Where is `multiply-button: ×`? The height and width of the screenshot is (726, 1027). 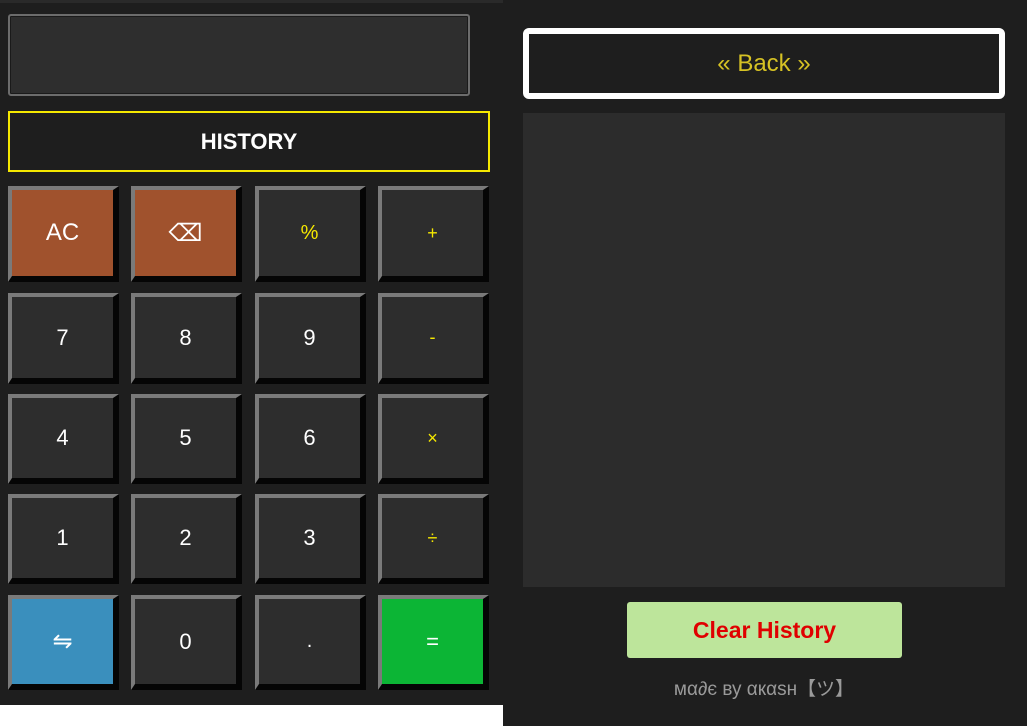
multiply-button: × is located at coordinates (433, 439).